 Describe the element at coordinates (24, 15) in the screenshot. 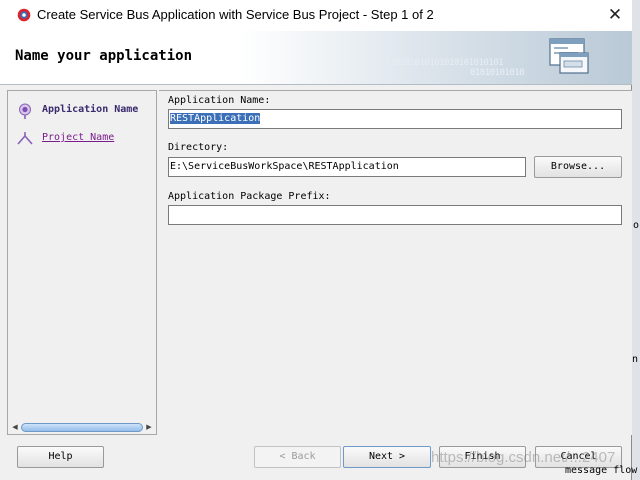

I see `oracle-app-icon` at that location.